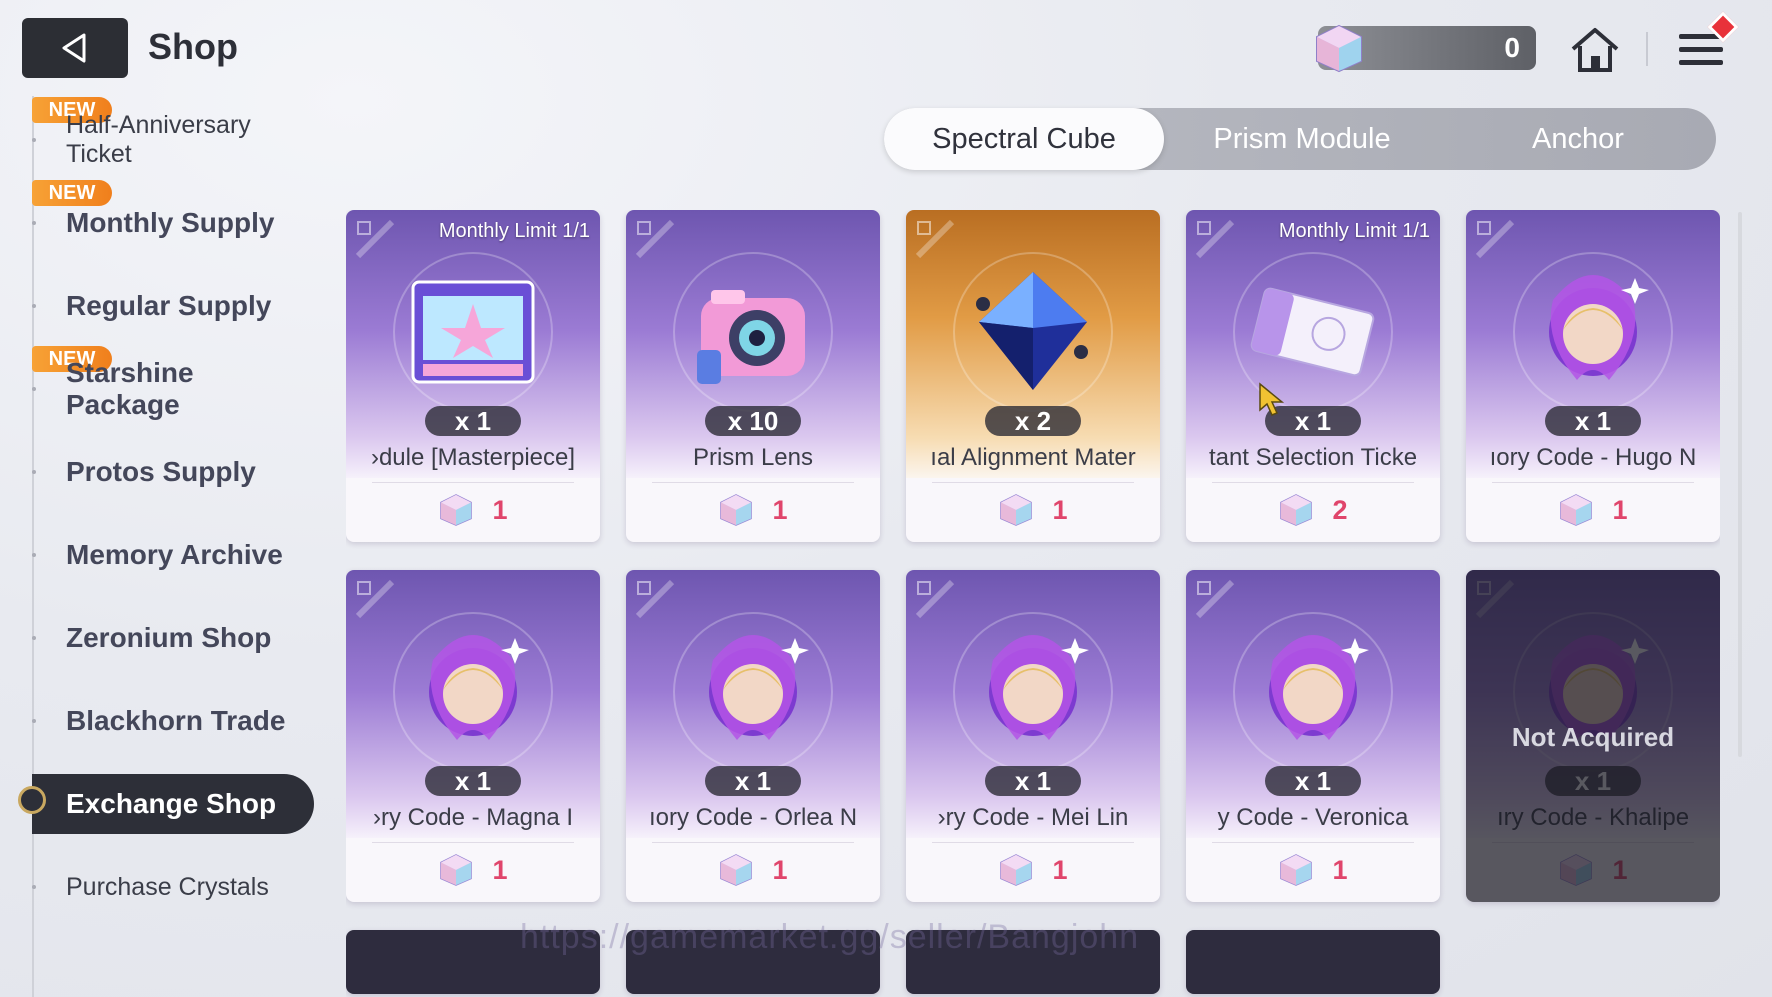  I want to click on sidebar-item-label: Exchange Shop, so click(171, 803).